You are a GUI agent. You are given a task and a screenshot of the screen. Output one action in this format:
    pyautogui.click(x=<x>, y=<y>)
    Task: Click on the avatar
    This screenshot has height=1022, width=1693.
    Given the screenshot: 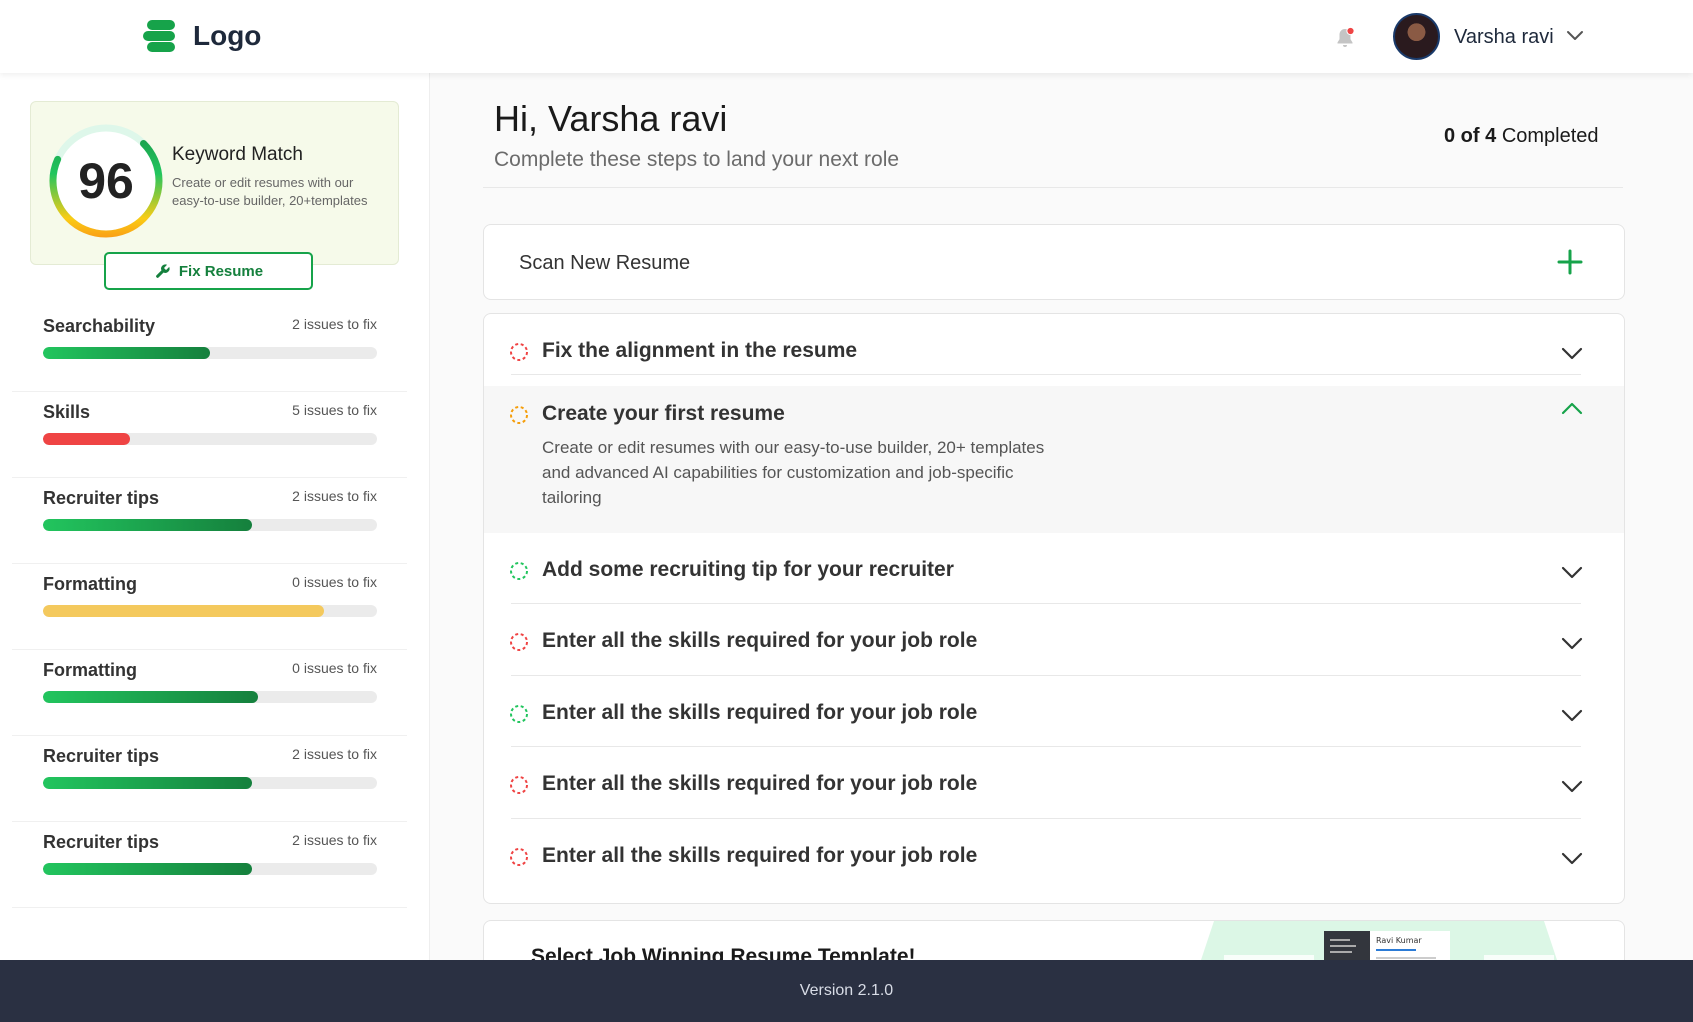 What is the action you would take?
    pyautogui.click(x=1416, y=36)
    